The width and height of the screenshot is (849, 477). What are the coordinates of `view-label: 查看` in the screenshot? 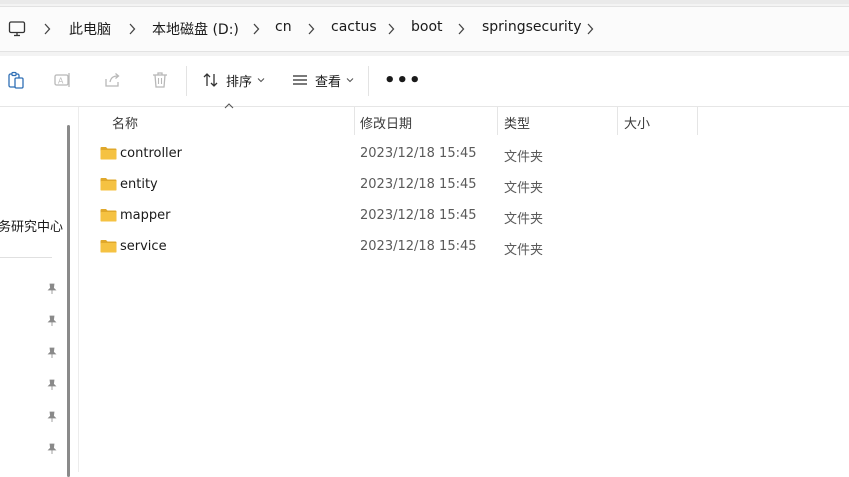 It's located at (328, 82).